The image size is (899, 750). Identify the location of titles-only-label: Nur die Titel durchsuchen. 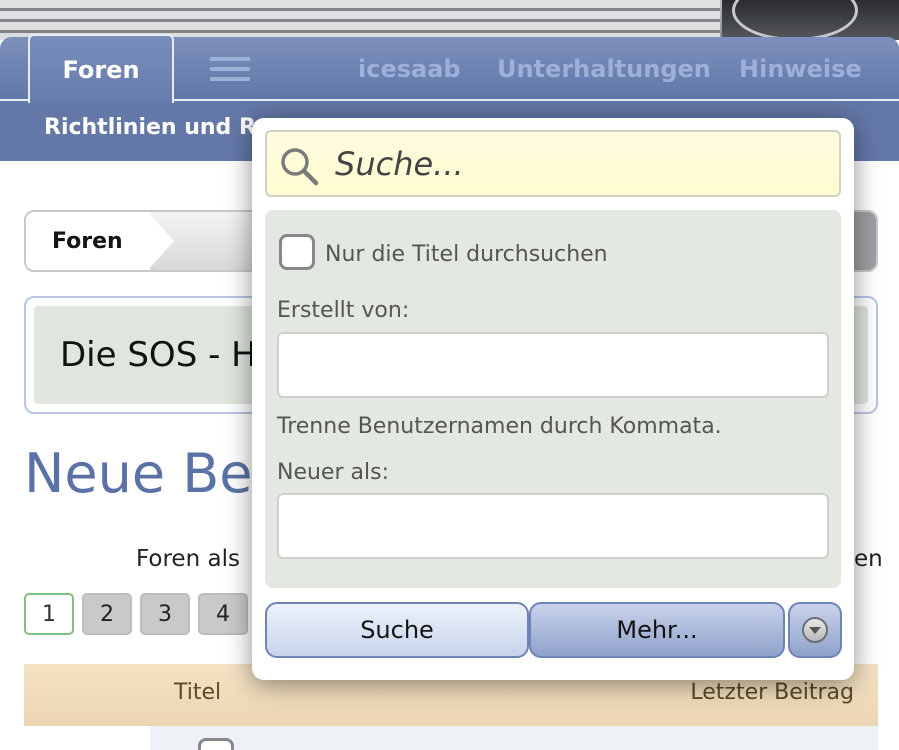
(466, 254).